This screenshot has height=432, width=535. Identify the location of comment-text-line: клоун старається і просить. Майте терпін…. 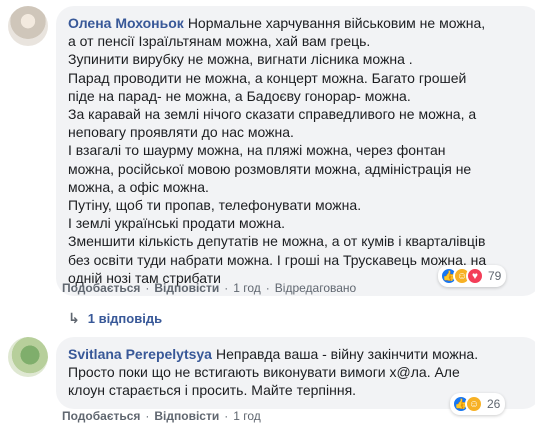
(212, 390).